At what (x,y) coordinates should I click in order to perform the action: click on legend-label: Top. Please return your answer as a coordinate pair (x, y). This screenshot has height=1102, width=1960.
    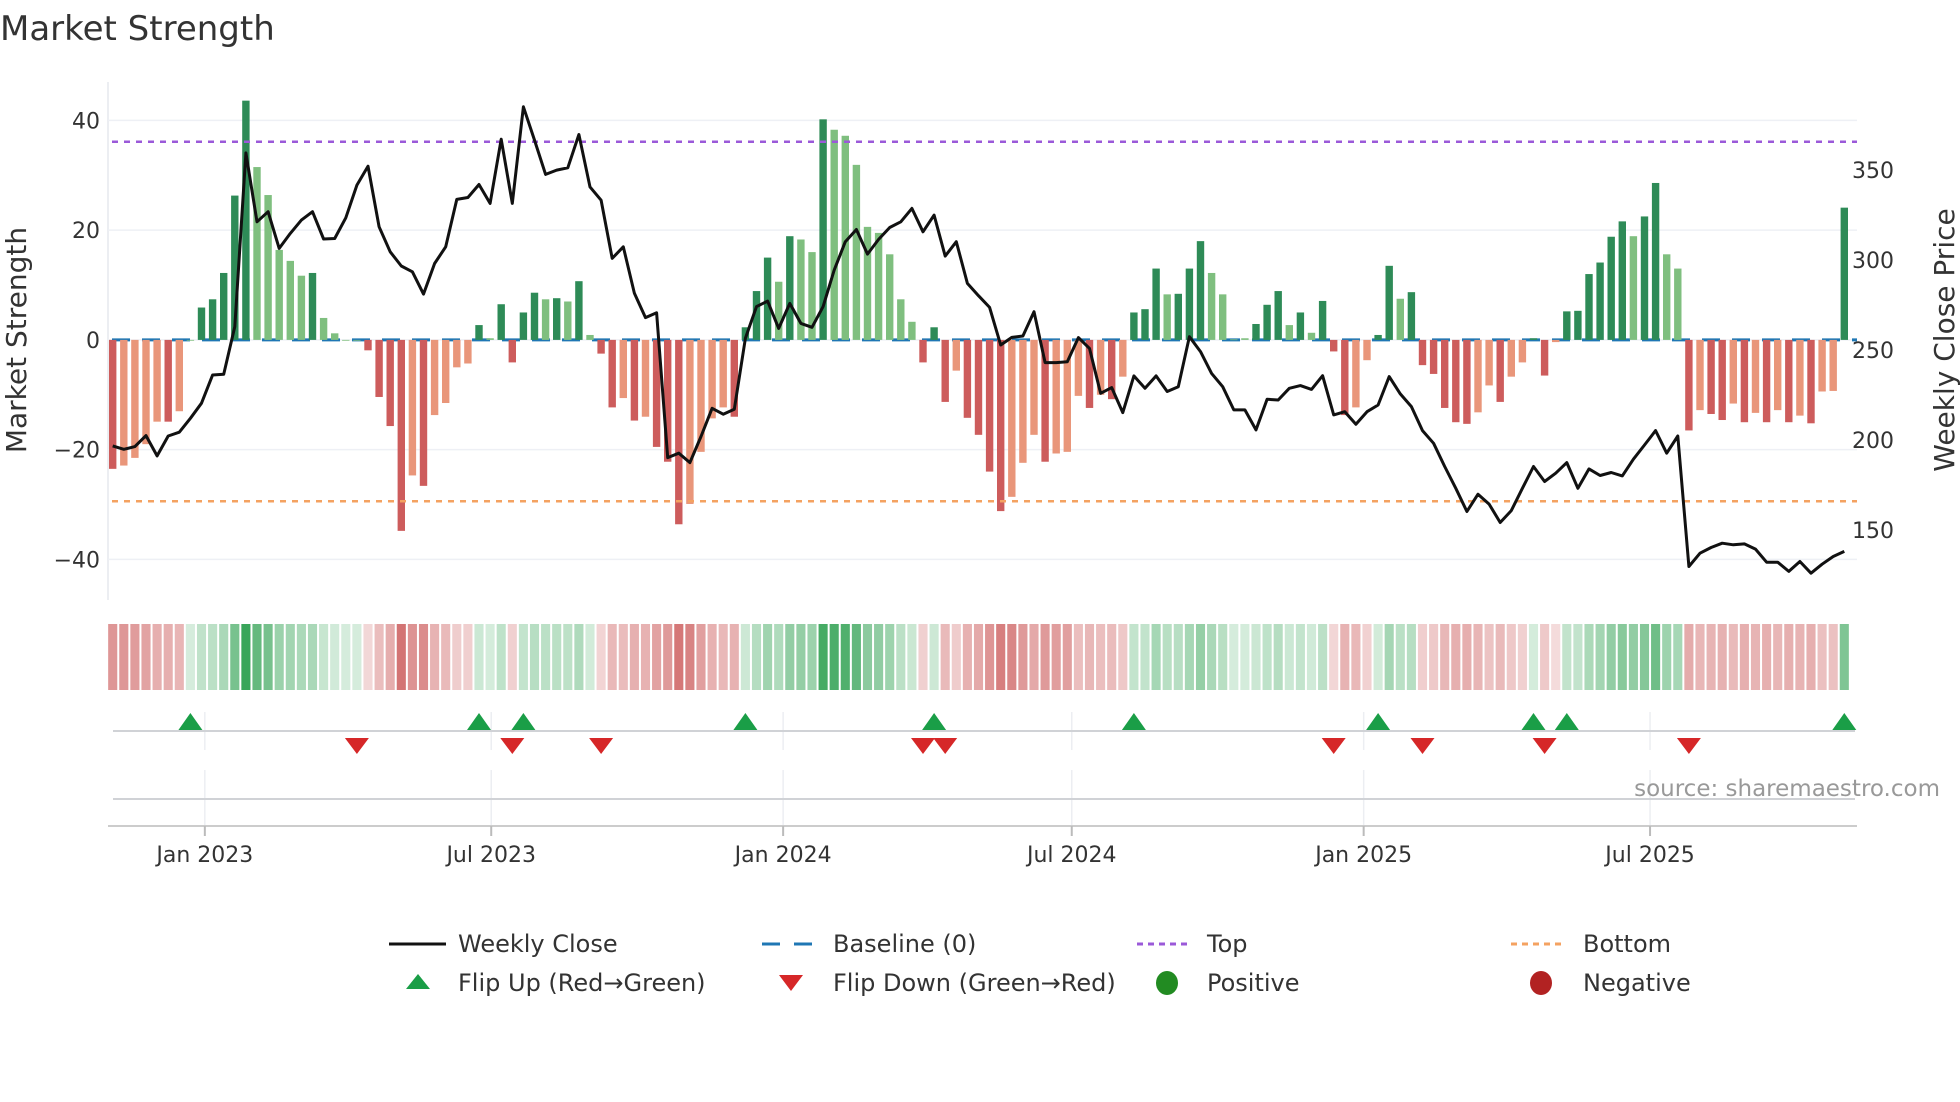
    Looking at the image, I should click on (1227, 944).